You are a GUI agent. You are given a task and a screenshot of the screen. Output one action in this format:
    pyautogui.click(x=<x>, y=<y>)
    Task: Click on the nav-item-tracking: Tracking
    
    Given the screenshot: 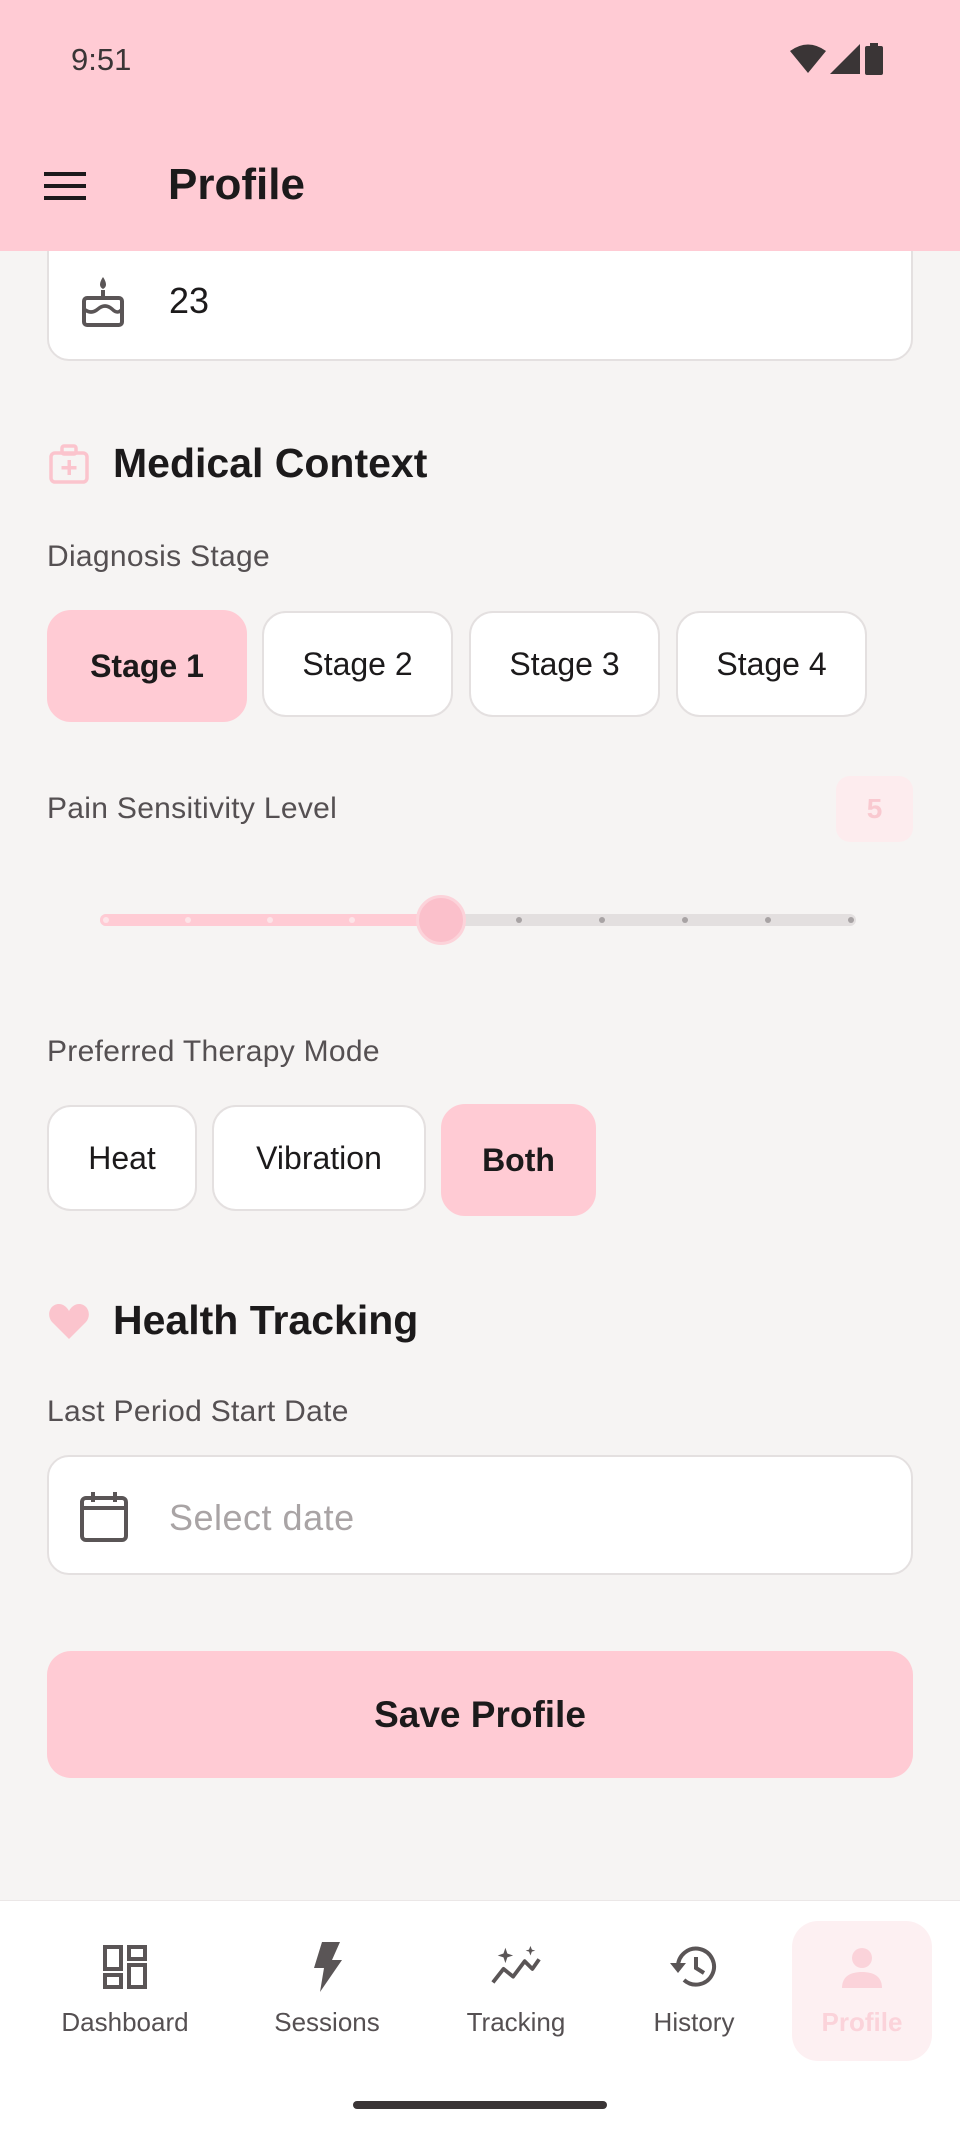 What is the action you would take?
    pyautogui.click(x=516, y=1991)
    